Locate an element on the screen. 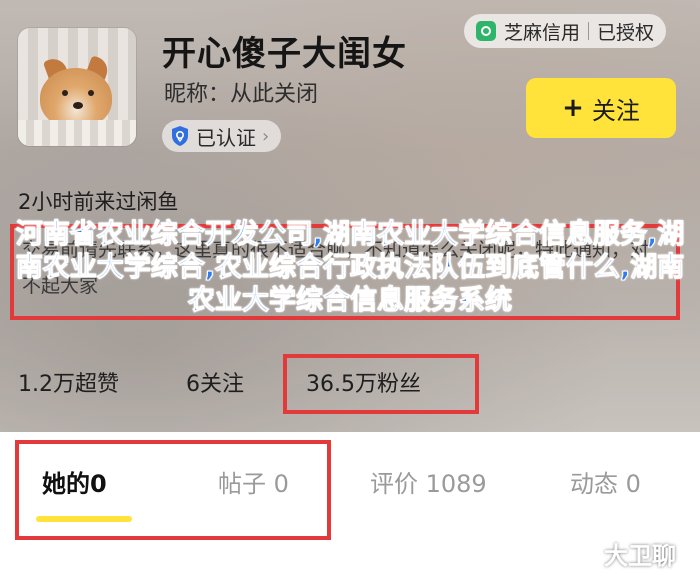  stat-follows: 6关注 is located at coordinates (215, 382).